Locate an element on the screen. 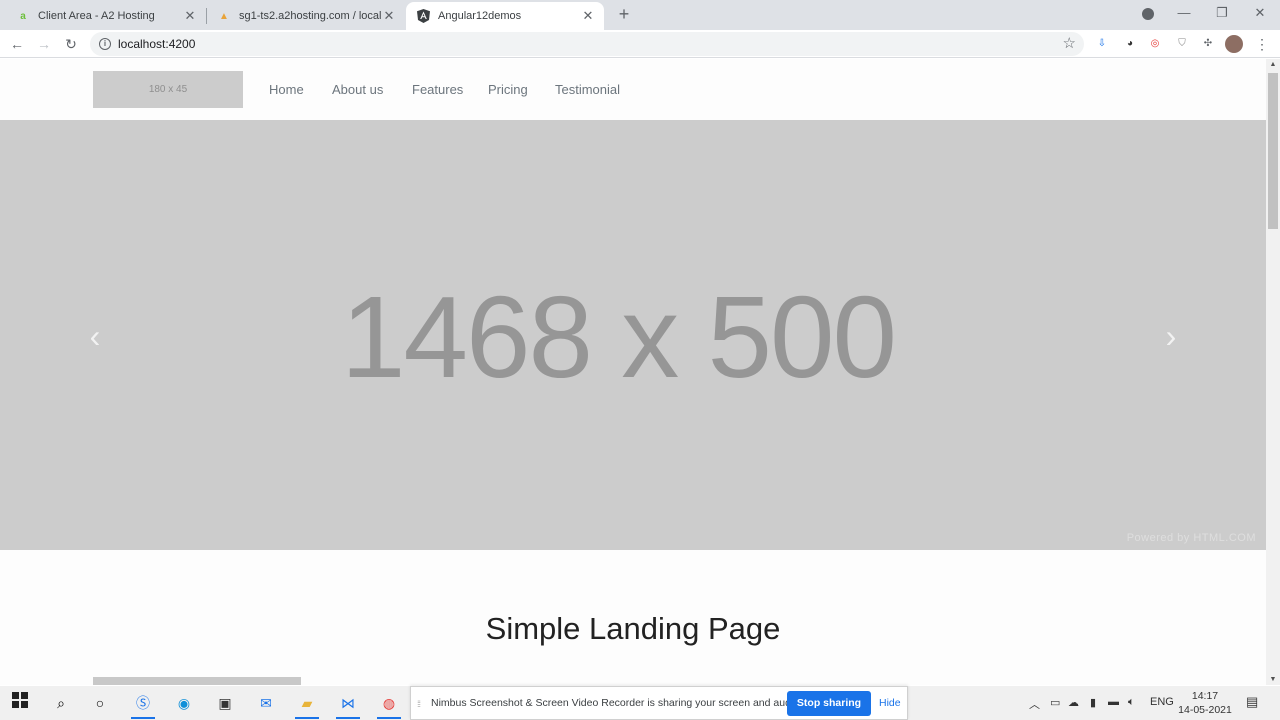  page-scrollbar: ▲ ▼ is located at coordinates (1273, 372).